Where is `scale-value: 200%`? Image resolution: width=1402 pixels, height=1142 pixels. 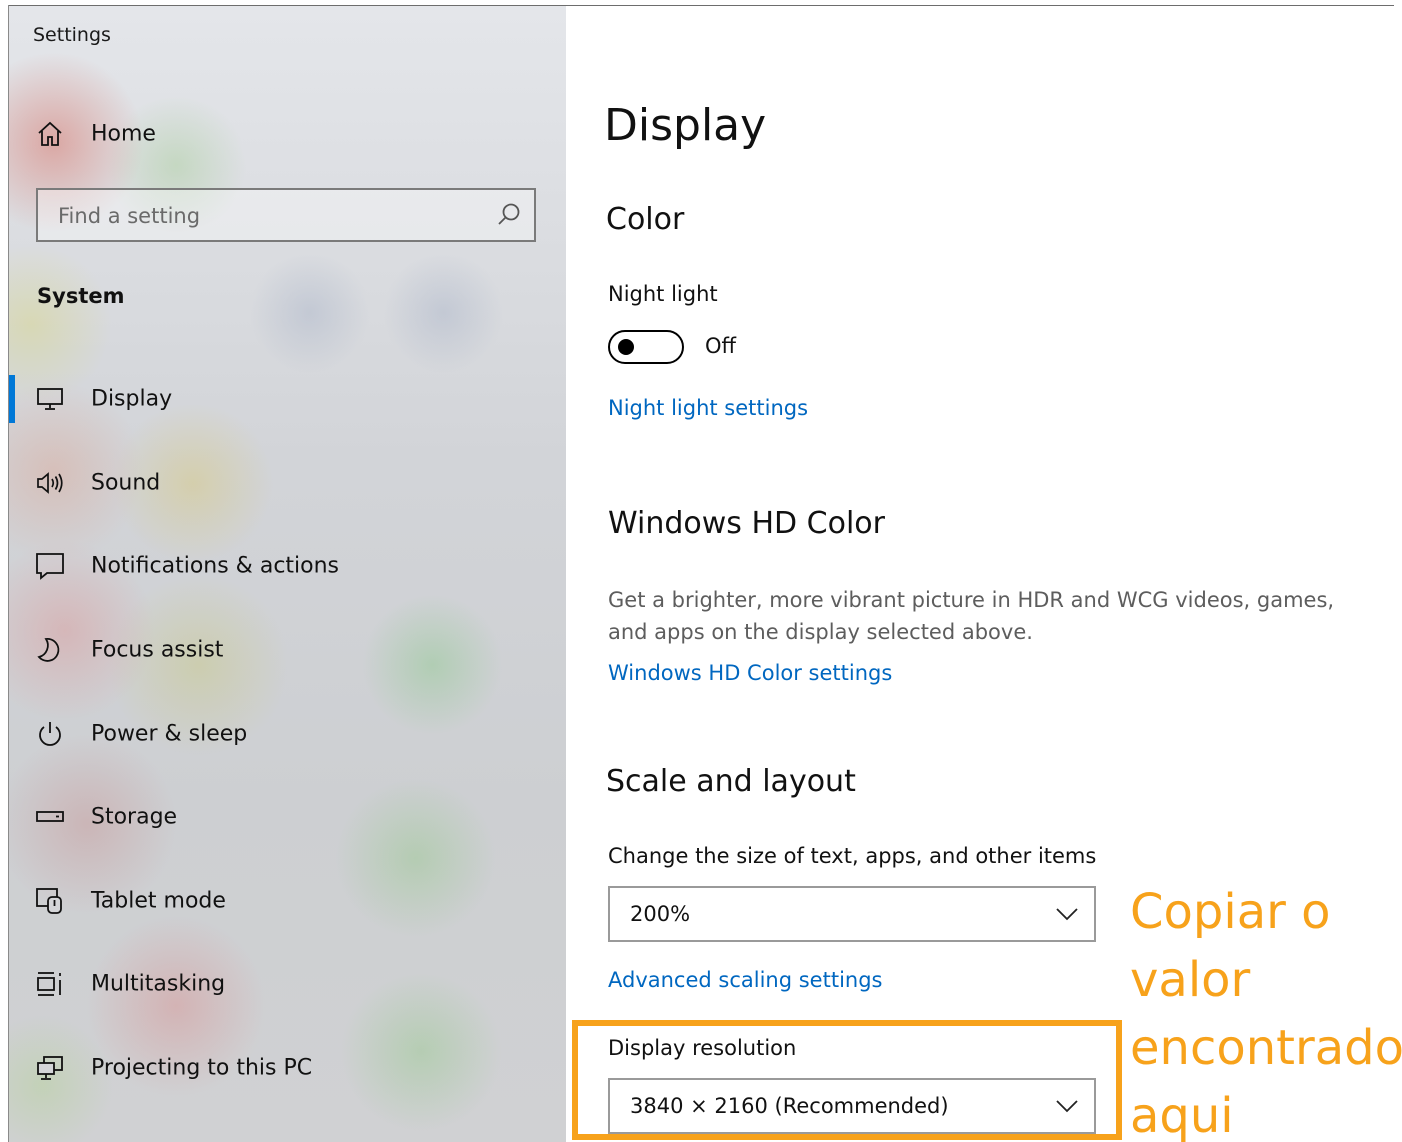 scale-value: 200% is located at coordinates (660, 914).